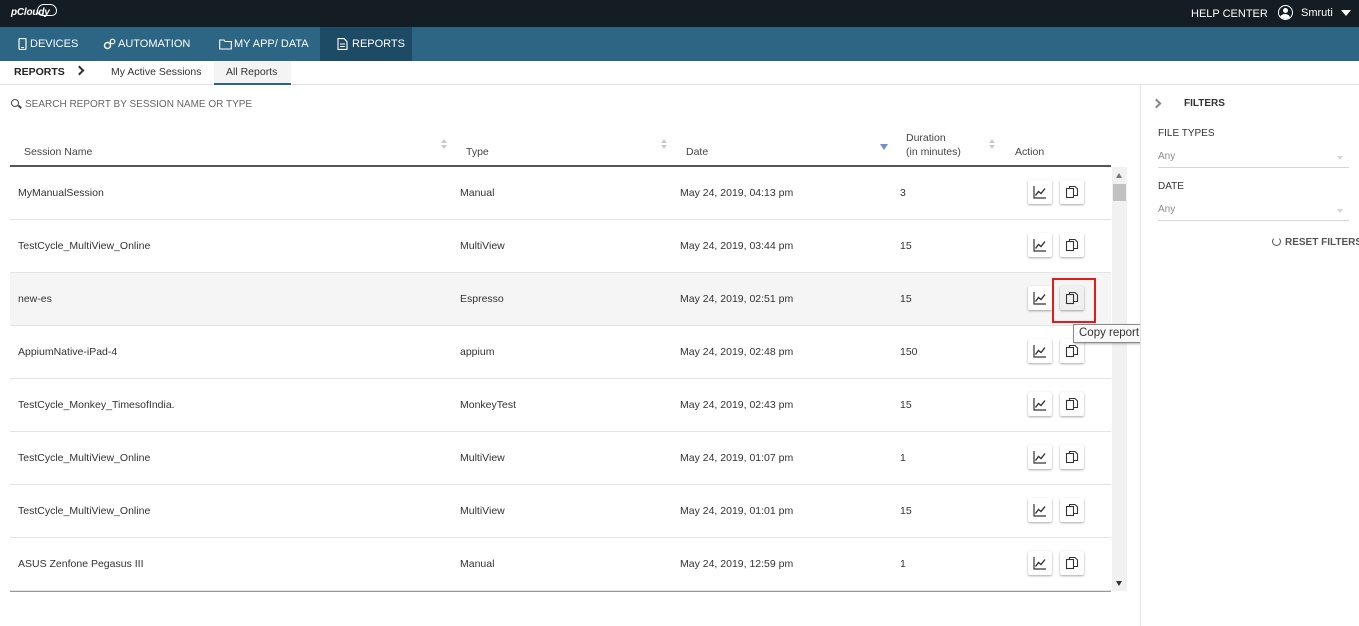 This screenshot has height=626, width=1359. What do you see at coordinates (560, 591) in the screenshot?
I see `table-bottom-border` at bounding box center [560, 591].